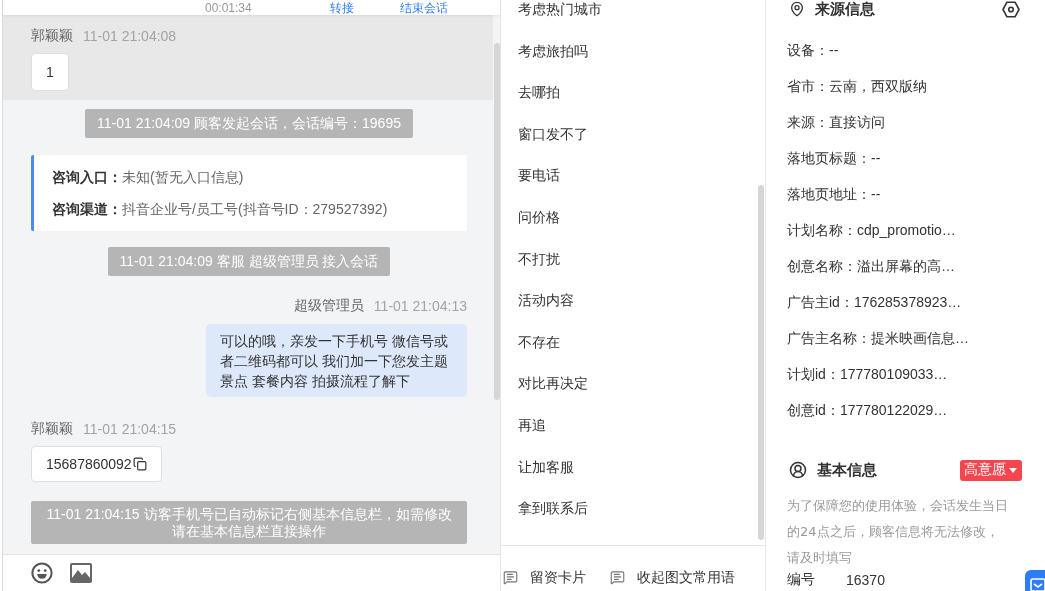  Describe the element at coordinates (836, 122) in the screenshot. I see `source-field: 来源：直接访问` at that location.